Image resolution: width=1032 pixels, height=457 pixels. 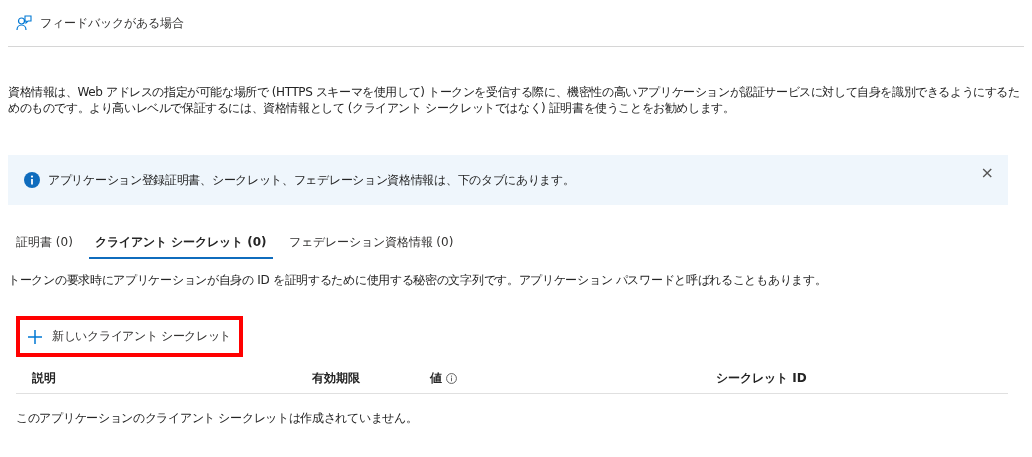 What do you see at coordinates (761, 378) in the screenshot?
I see `column-header: シークレット ID` at bounding box center [761, 378].